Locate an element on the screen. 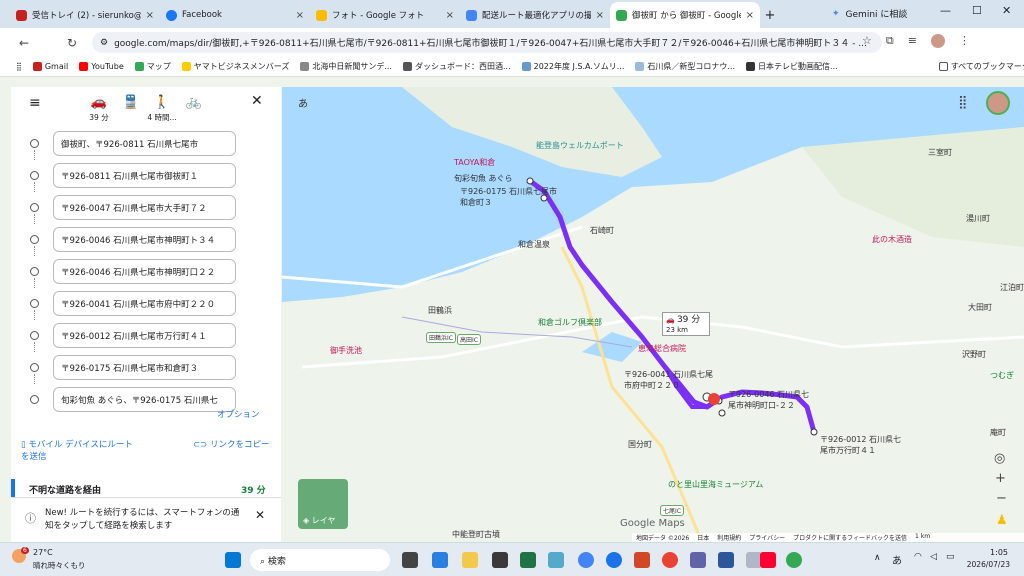 The width and height of the screenshot is (1024, 576). new-tab-button: + is located at coordinates (770, 15).